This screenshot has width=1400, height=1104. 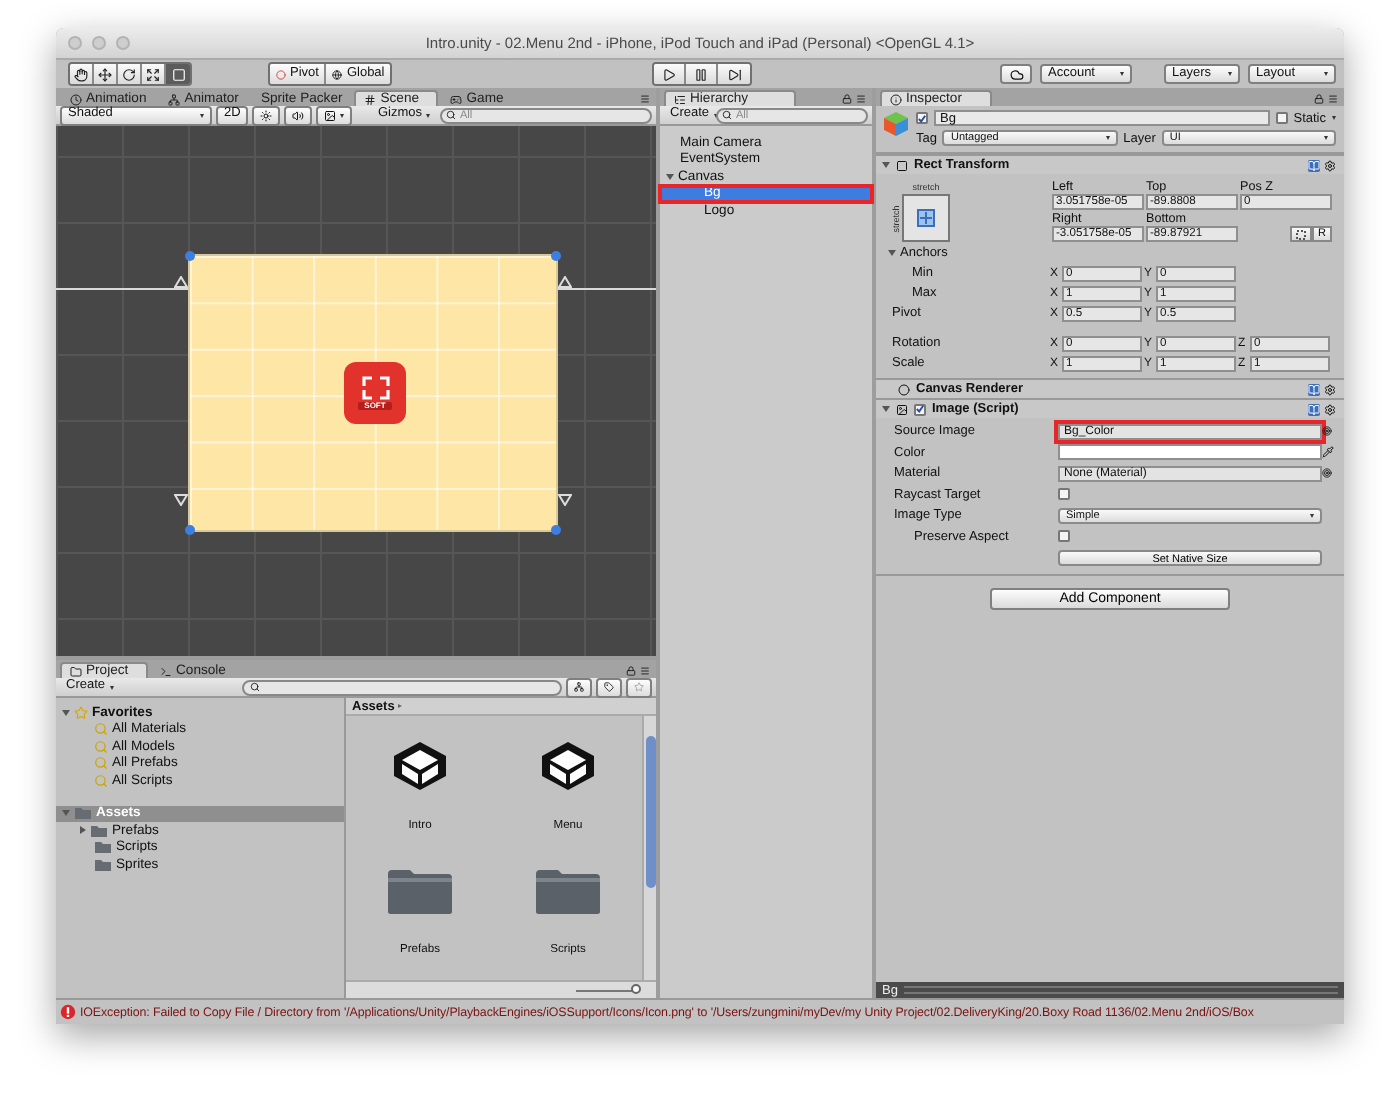 What do you see at coordinates (896, 99) in the screenshot?
I see `info-icon` at bounding box center [896, 99].